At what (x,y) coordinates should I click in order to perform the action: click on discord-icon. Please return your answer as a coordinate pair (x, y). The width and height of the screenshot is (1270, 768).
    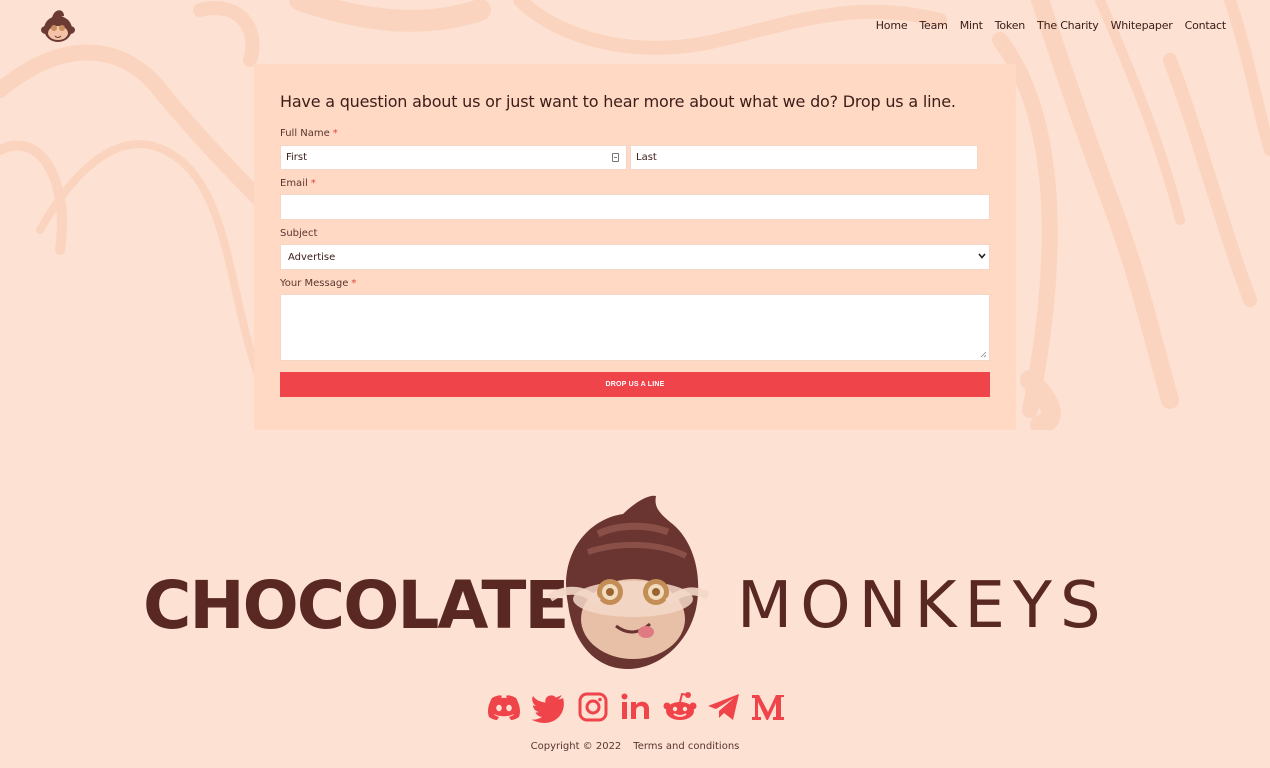
    Looking at the image, I should click on (504, 707).